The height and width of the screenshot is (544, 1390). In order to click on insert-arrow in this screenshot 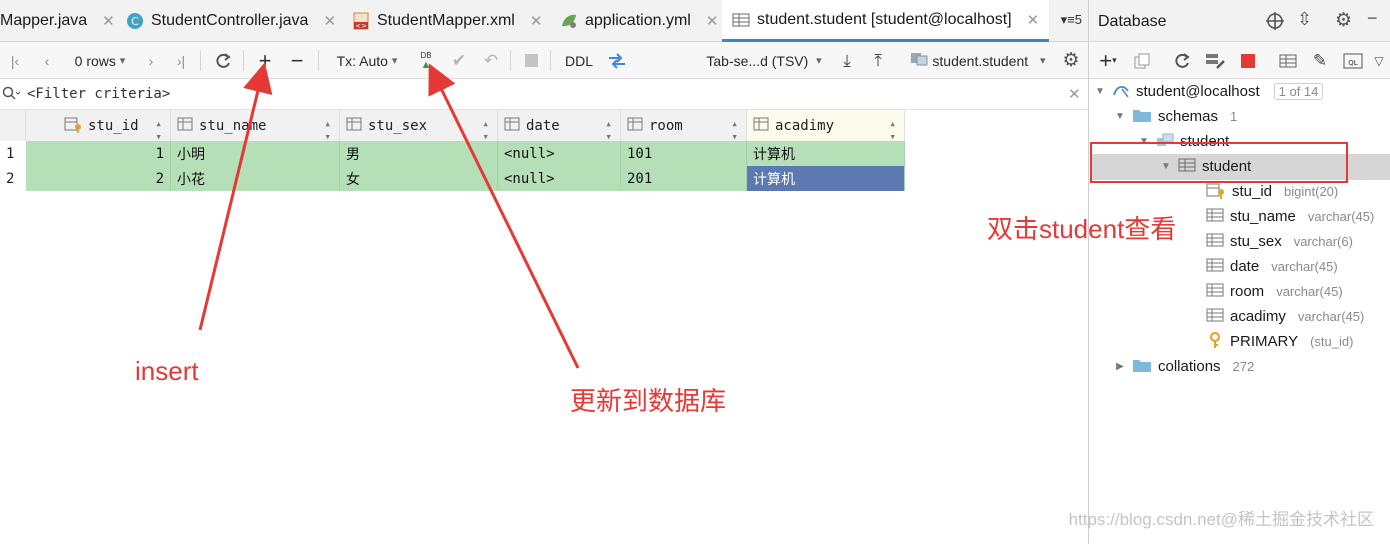, I will do `click(235, 196)`.